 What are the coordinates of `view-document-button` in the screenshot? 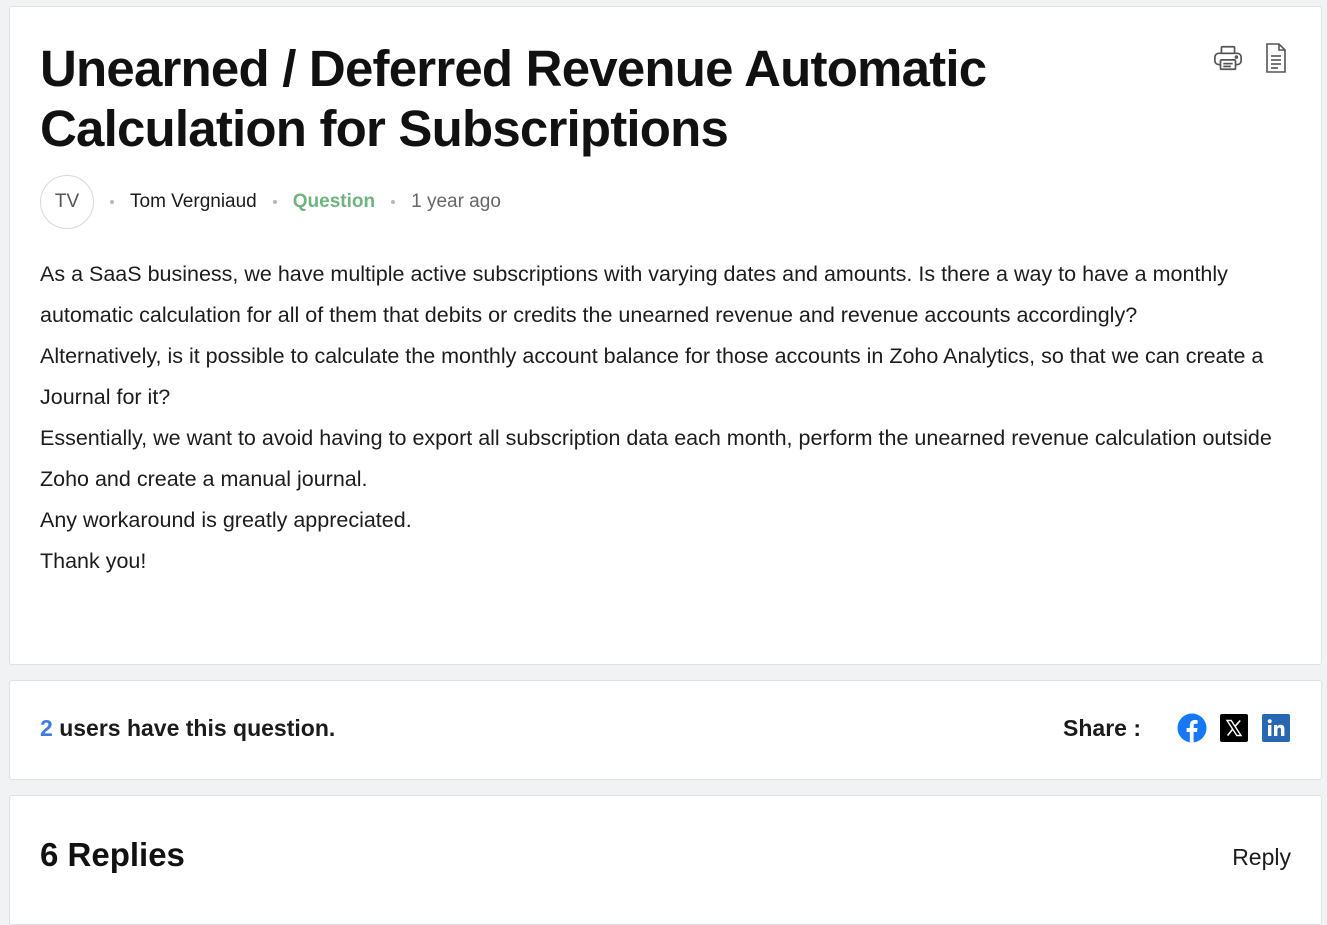 It's located at (1276, 58).